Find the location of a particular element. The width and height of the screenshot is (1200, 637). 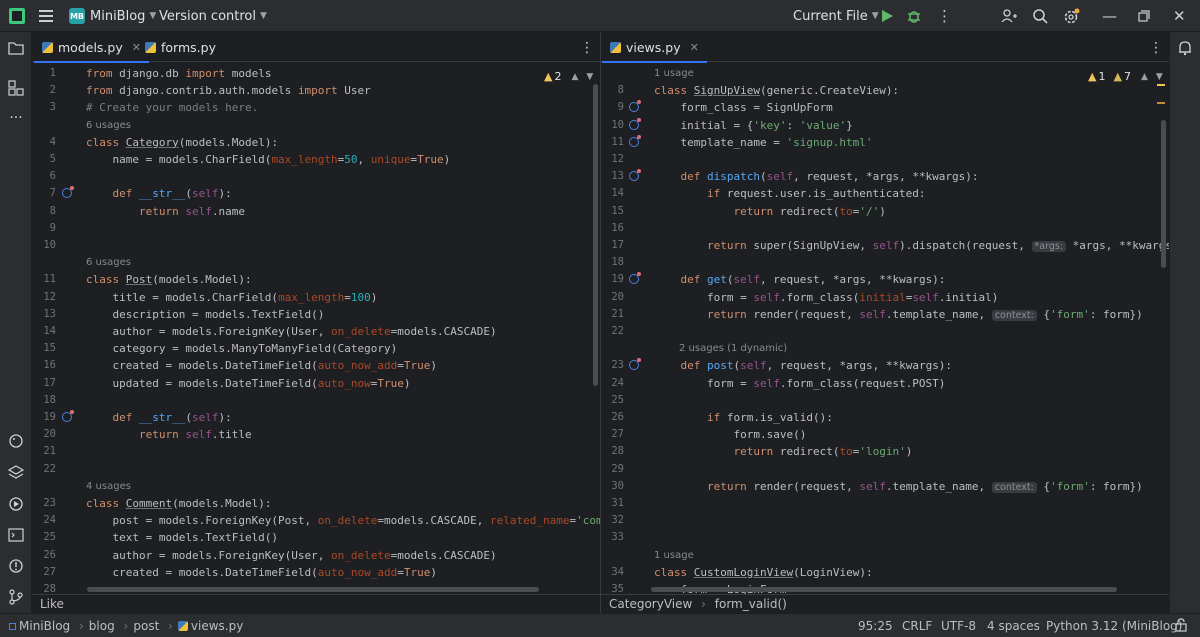

indent-setting: 4 spaces is located at coordinates (1013, 625).